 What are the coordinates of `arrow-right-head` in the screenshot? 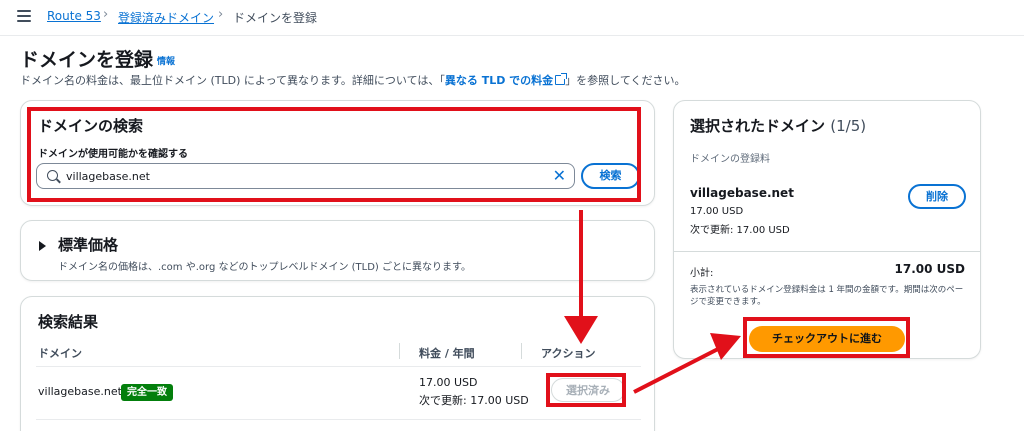 It's located at (725, 346).